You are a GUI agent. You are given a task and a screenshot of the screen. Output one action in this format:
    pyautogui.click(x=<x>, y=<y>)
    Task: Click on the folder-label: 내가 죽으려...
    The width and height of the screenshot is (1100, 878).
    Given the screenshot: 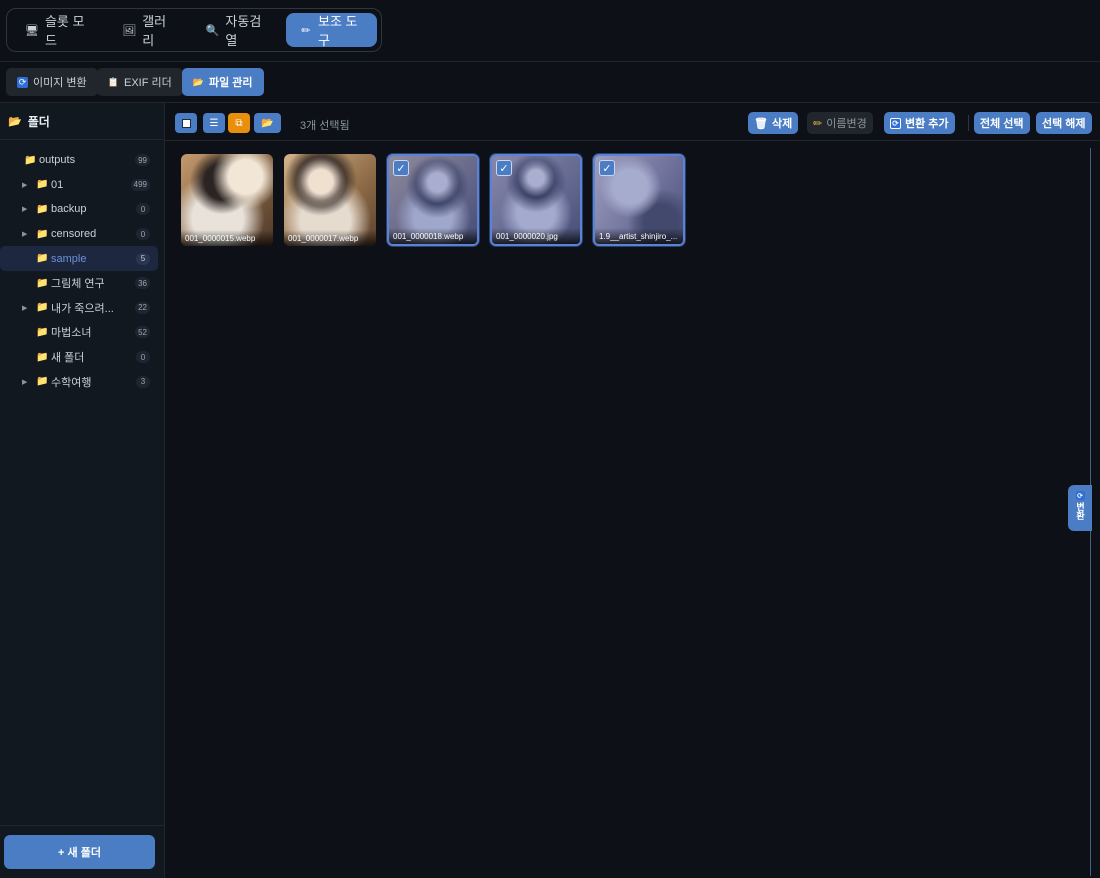 What is the action you would take?
    pyautogui.click(x=82, y=308)
    